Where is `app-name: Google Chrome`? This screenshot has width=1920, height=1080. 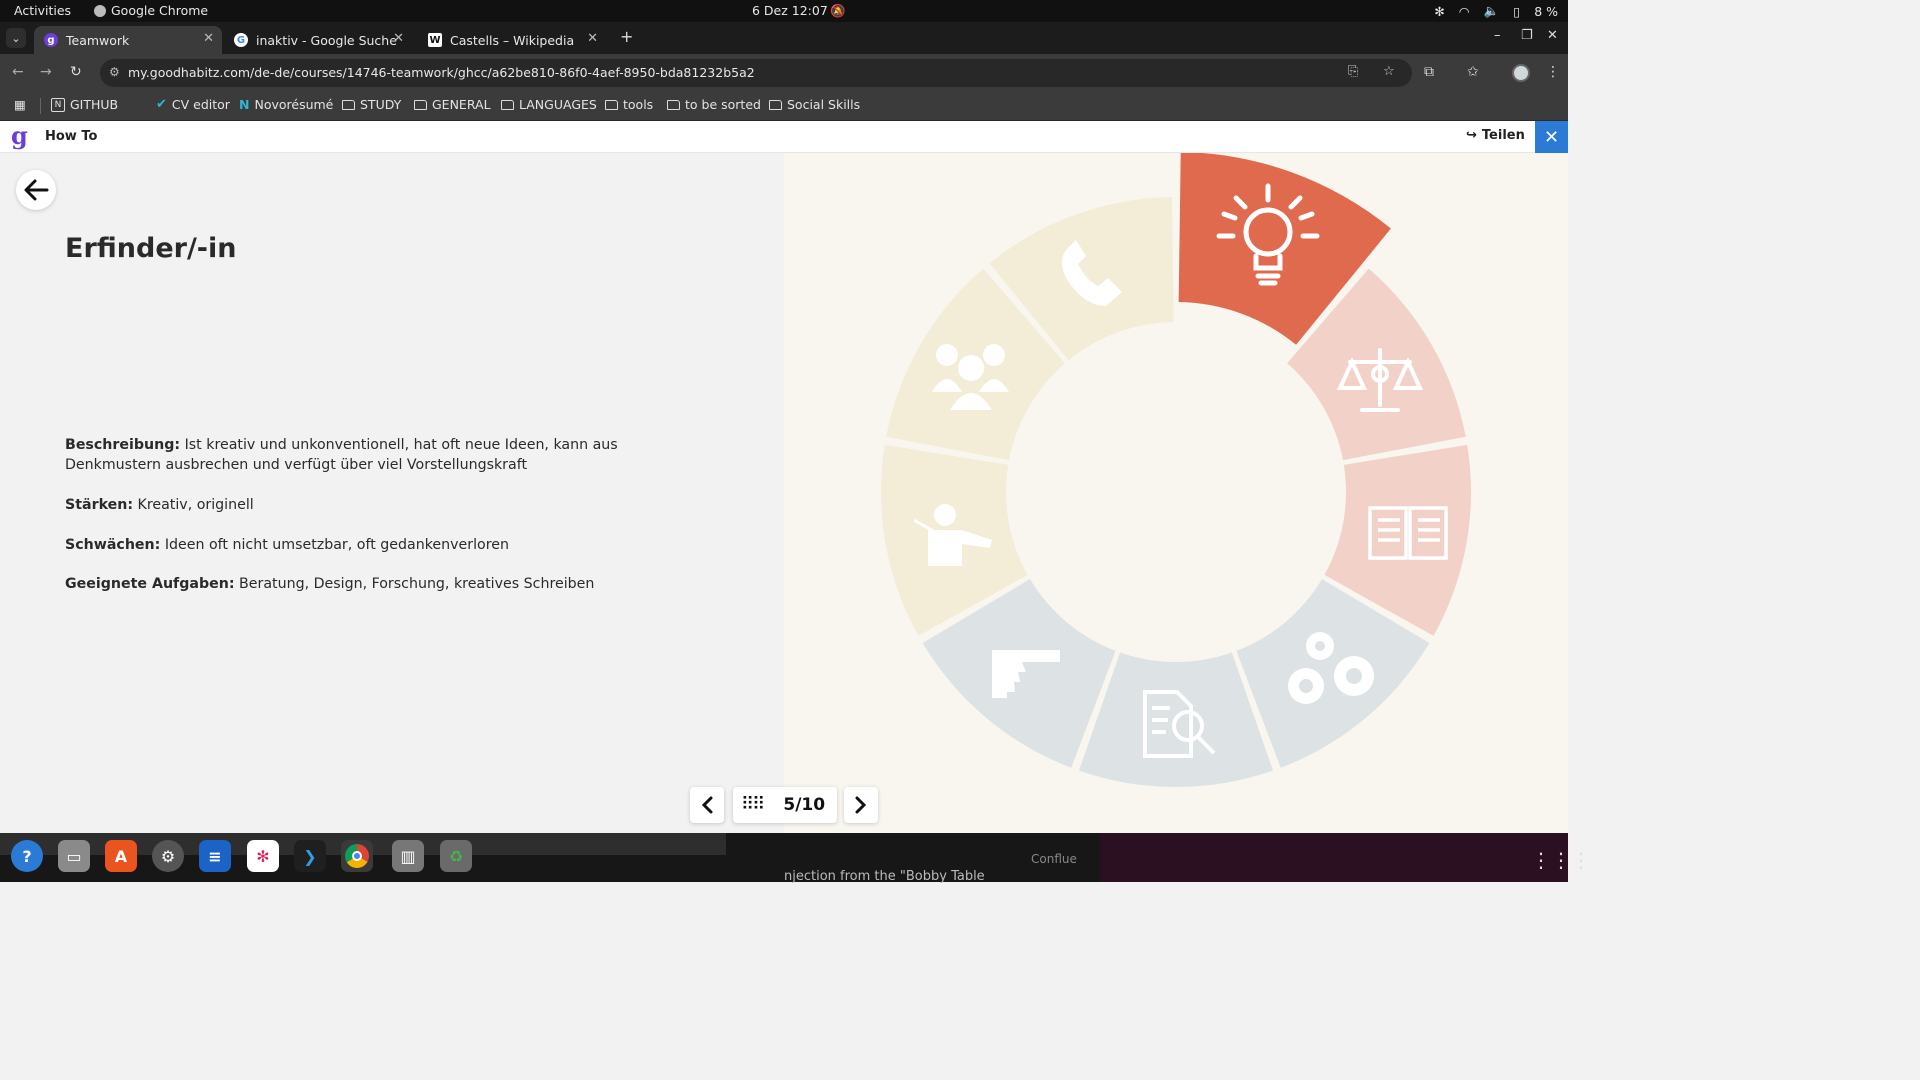
app-name: Google Chrome is located at coordinates (160, 10).